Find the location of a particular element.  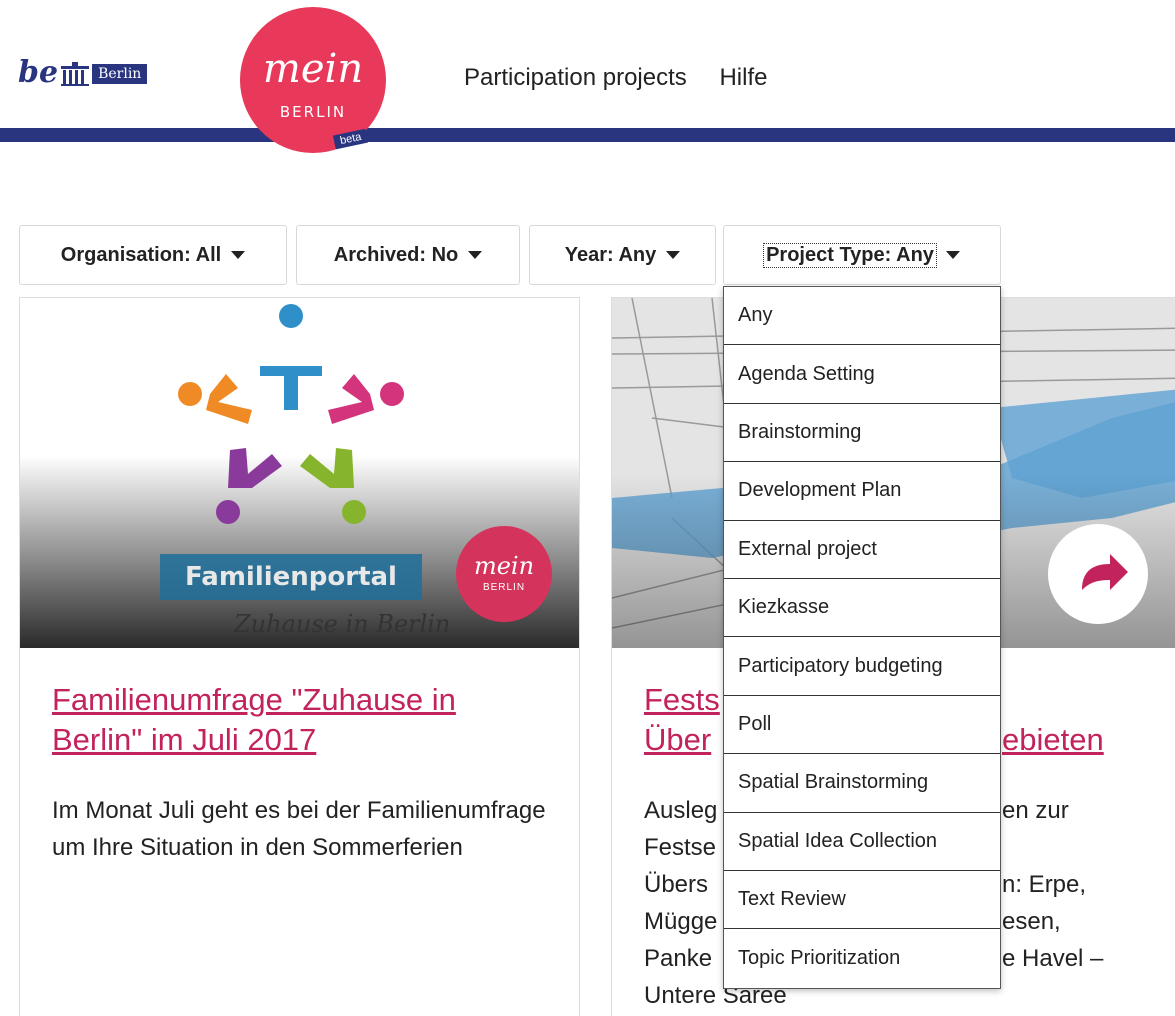

project-card-title: Fests Über is located at coordinates (682, 720).